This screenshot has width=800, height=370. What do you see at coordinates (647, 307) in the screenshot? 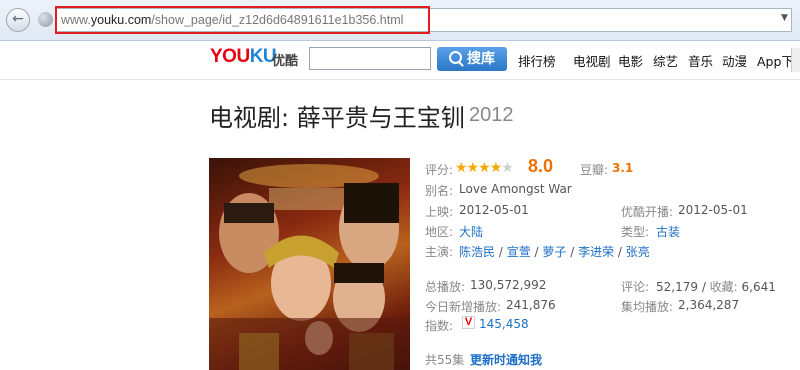
I see `episode-avg-label: 集均播放:` at bounding box center [647, 307].